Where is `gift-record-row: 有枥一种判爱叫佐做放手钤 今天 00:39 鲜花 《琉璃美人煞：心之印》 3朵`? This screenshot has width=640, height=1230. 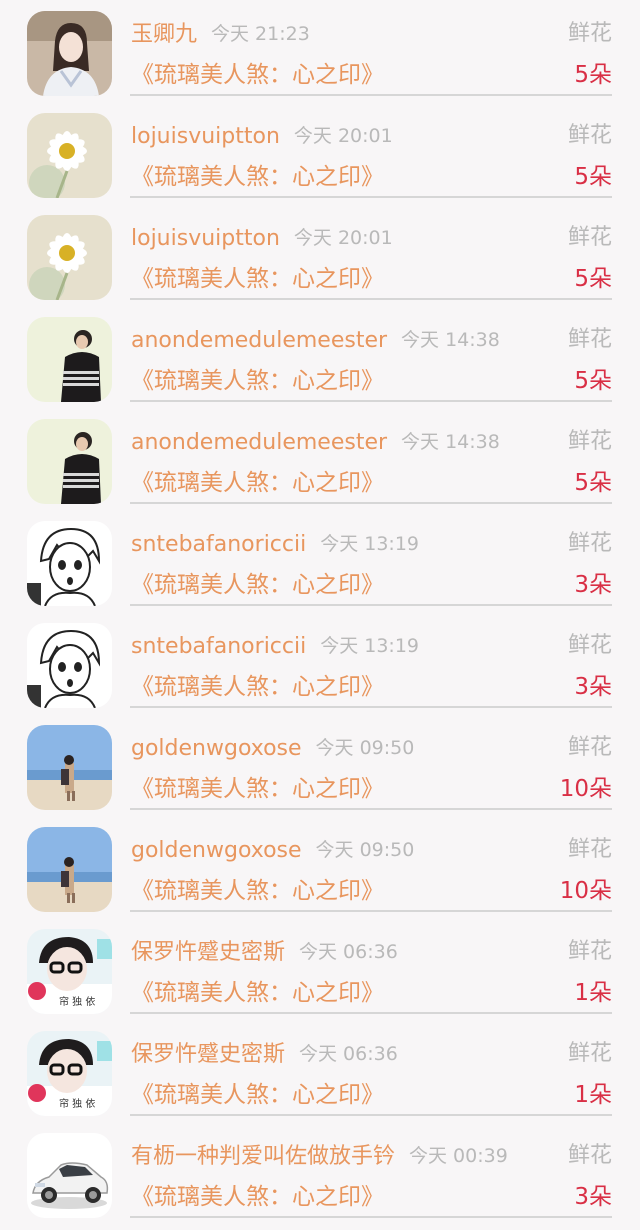
gift-record-row: 有枥一种判爱叫佐做放手钤 今天 00:39 鲜花 《琉璃美人煞：心之印》 3朵 is located at coordinates (320, 1173).